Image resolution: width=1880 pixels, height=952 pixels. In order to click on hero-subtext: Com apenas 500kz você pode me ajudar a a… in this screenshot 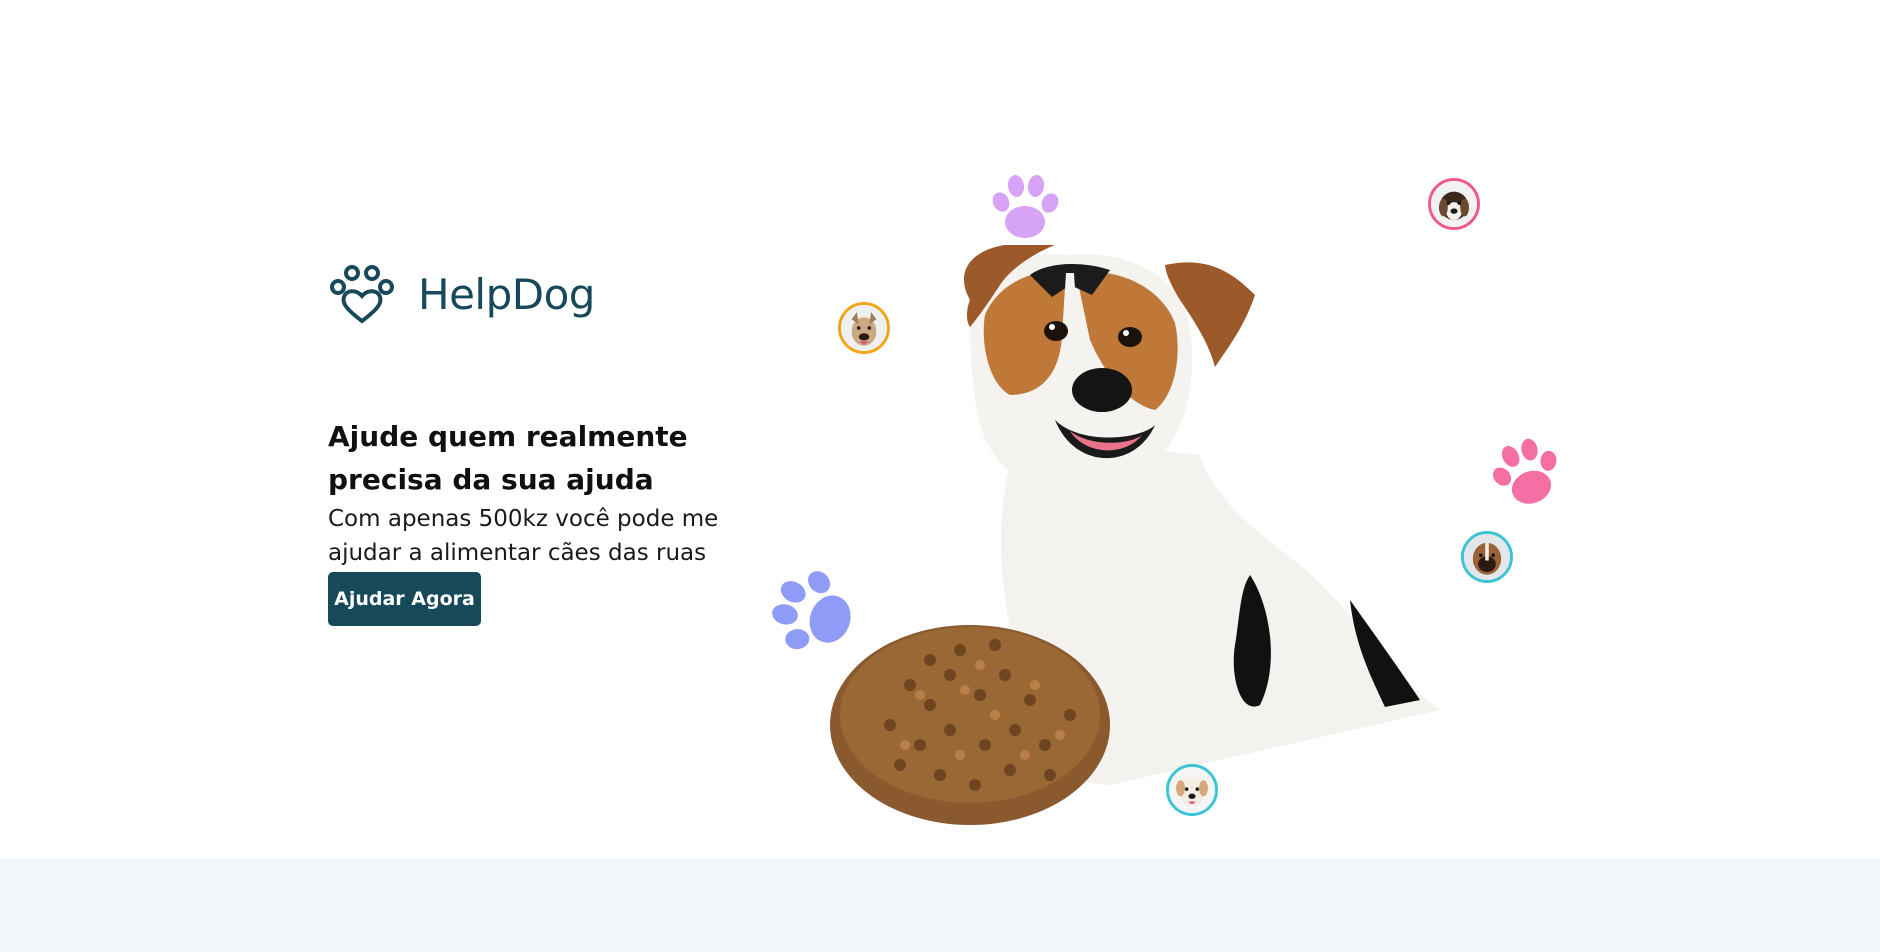, I will do `click(523, 536)`.